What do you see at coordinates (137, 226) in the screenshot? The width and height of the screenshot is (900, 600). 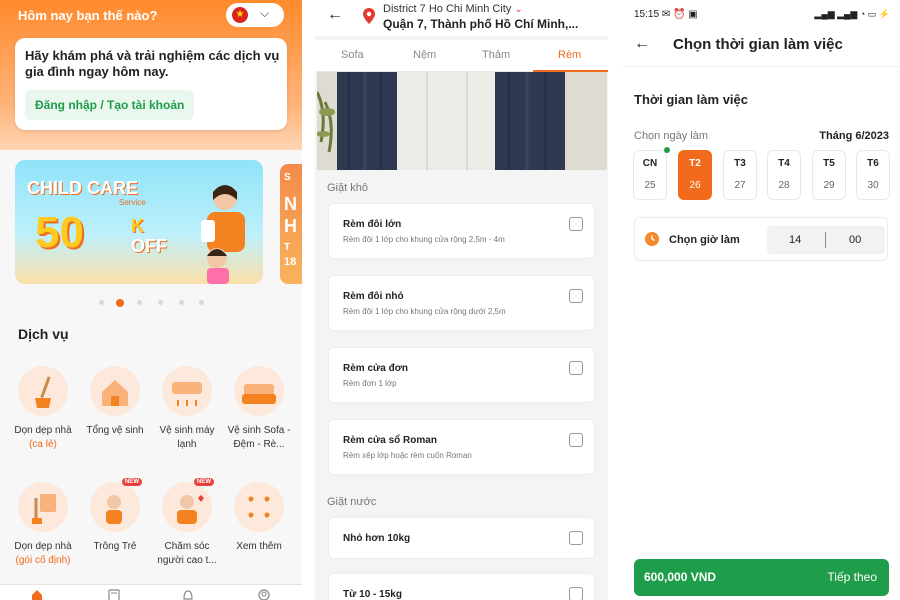 I see `banner-unit: K` at bounding box center [137, 226].